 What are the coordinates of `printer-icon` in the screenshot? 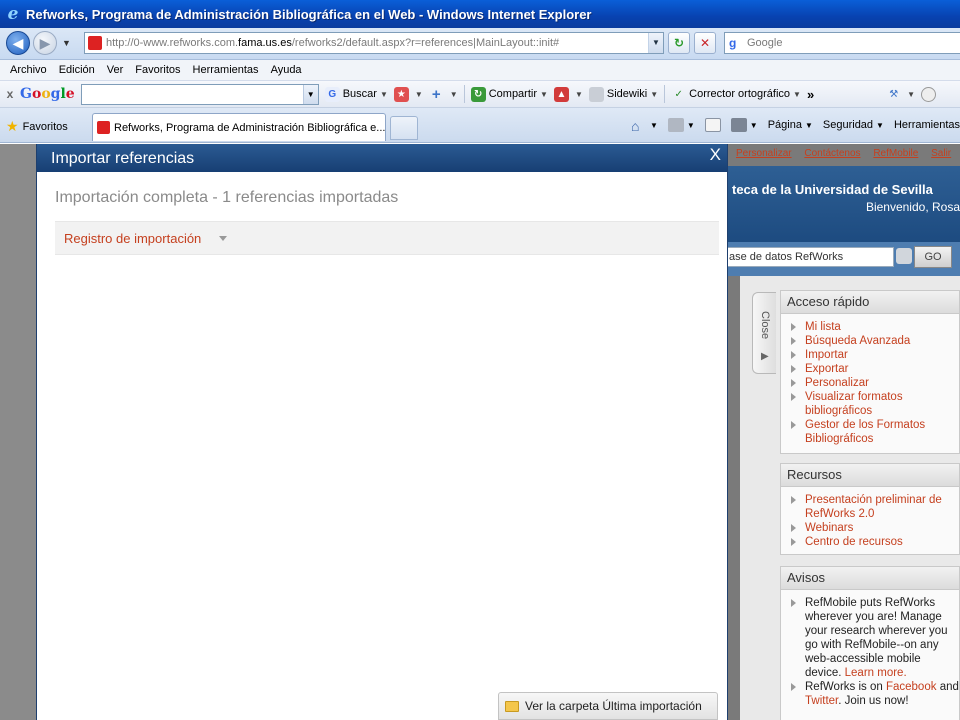 It's located at (738, 125).